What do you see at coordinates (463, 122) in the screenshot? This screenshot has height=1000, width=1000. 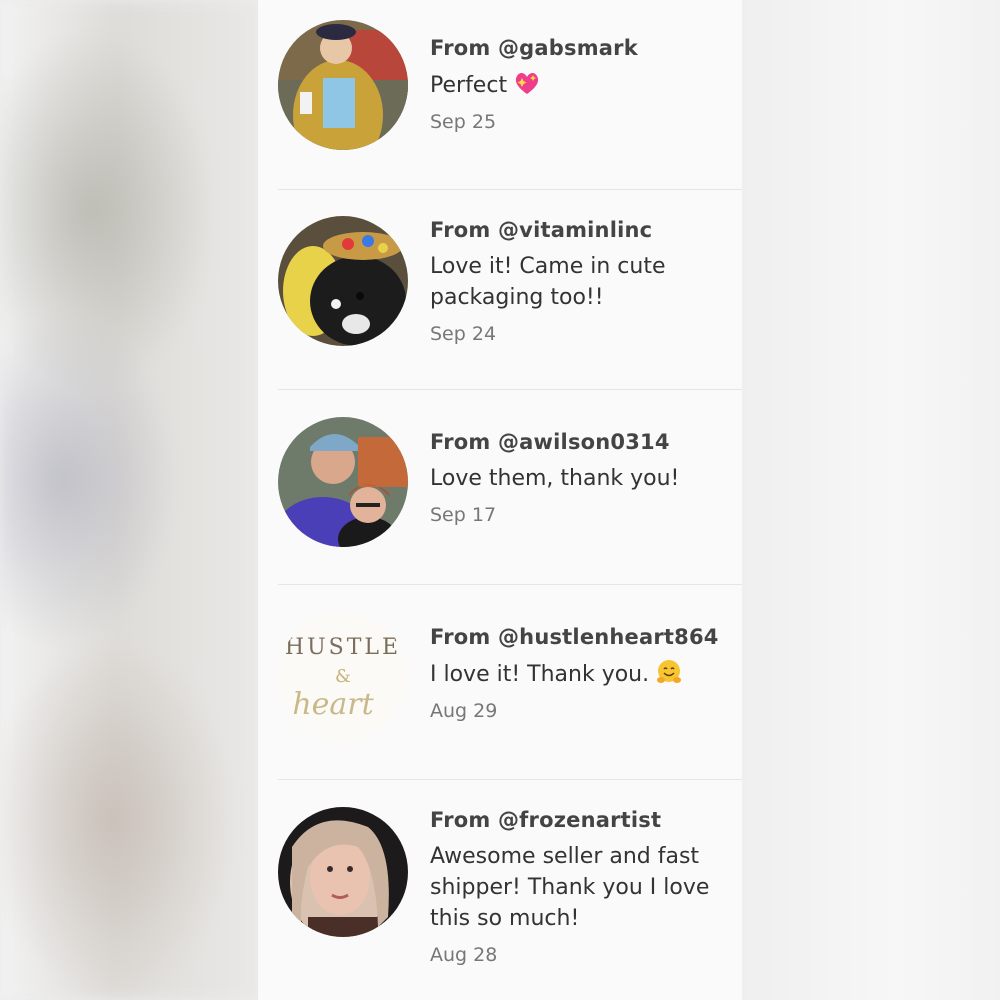 I see `review-date: Sep 25` at bounding box center [463, 122].